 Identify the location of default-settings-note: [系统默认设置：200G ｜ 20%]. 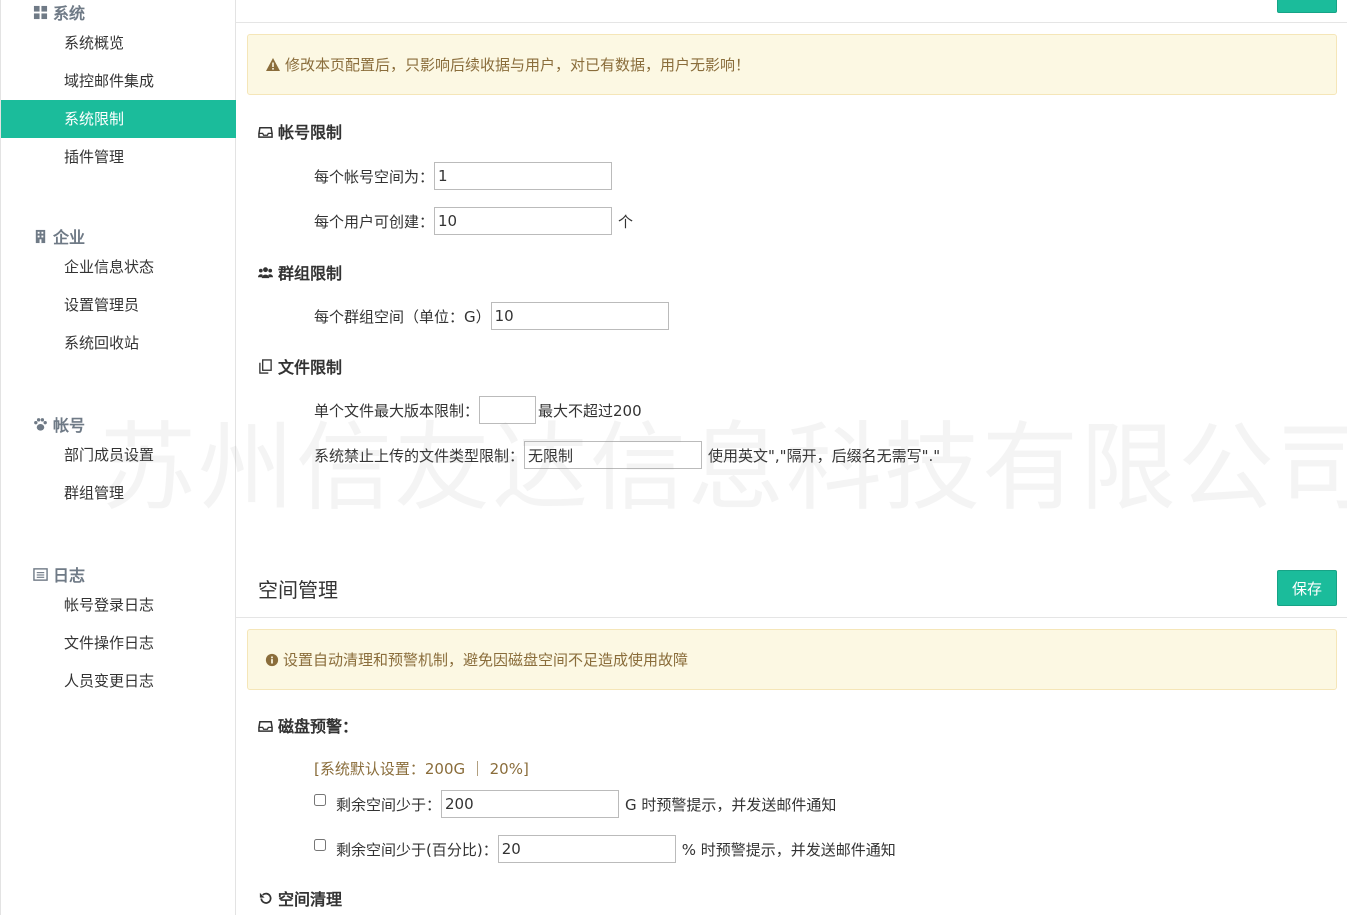
(421, 769).